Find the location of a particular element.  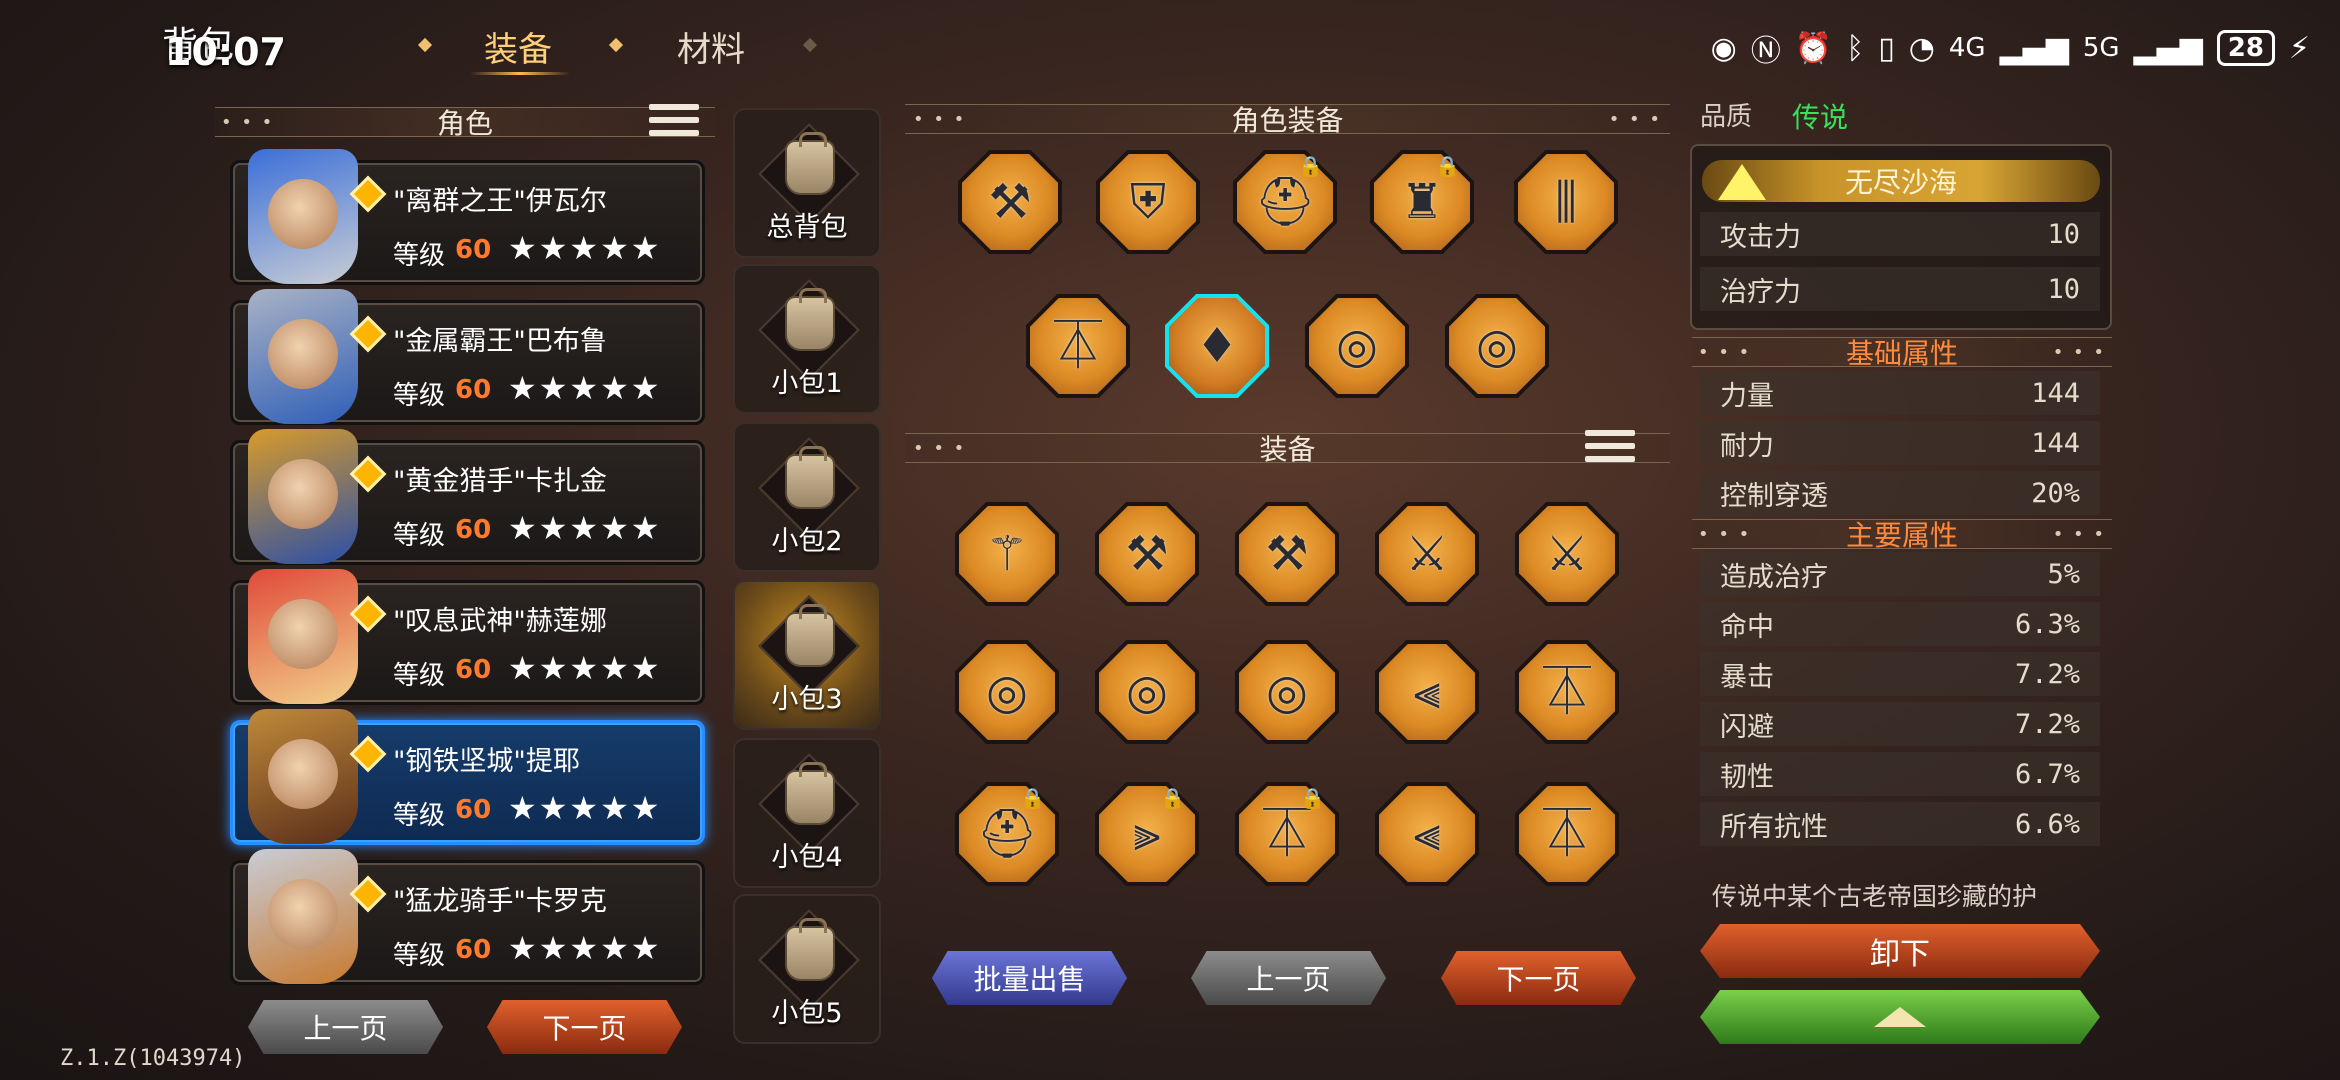

set-triangle-icon is located at coordinates (1742, 182).